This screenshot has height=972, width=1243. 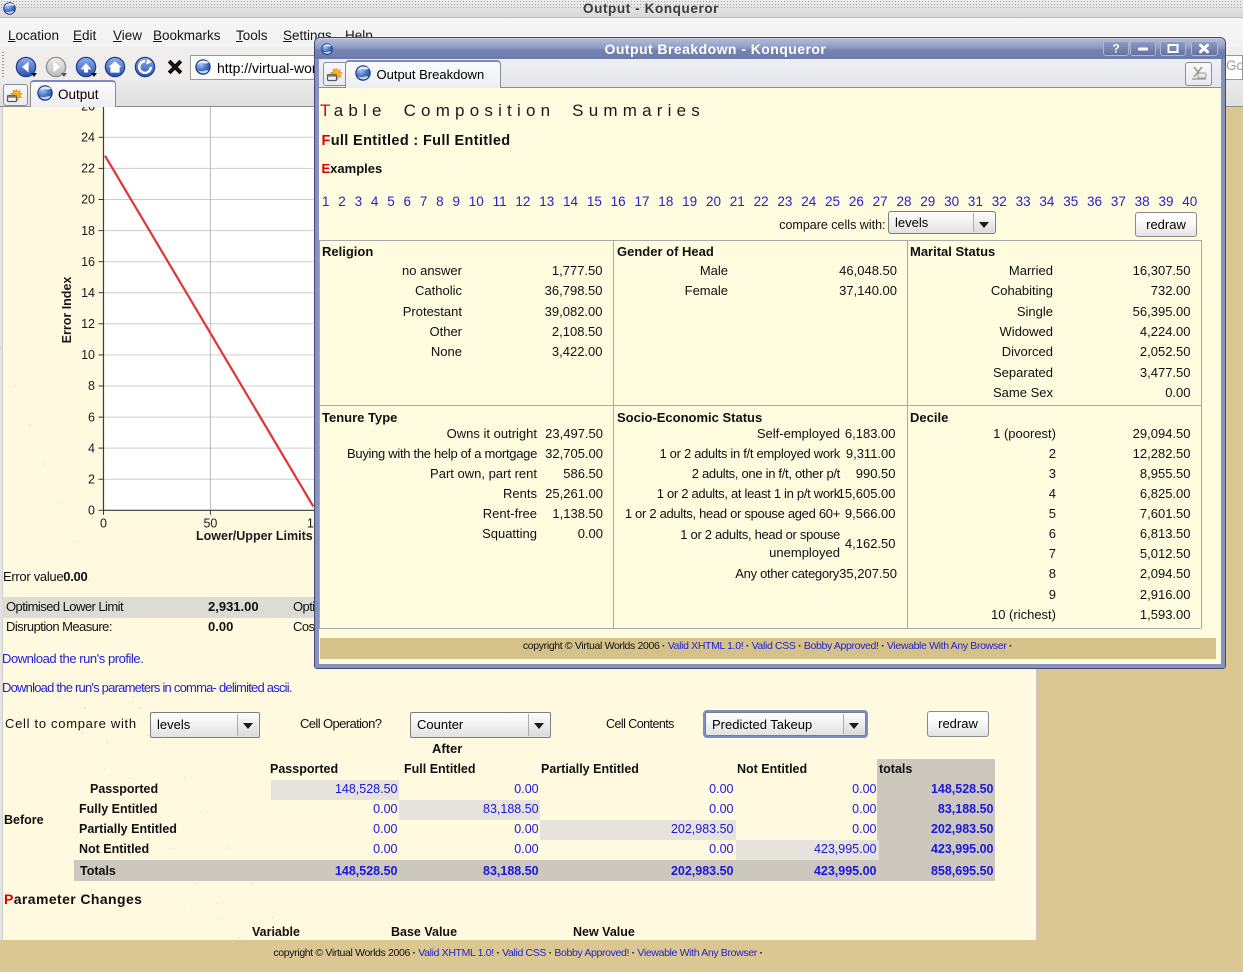 What do you see at coordinates (91, 386) in the screenshot?
I see `svg-text: 8` at bounding box center [91, 386].